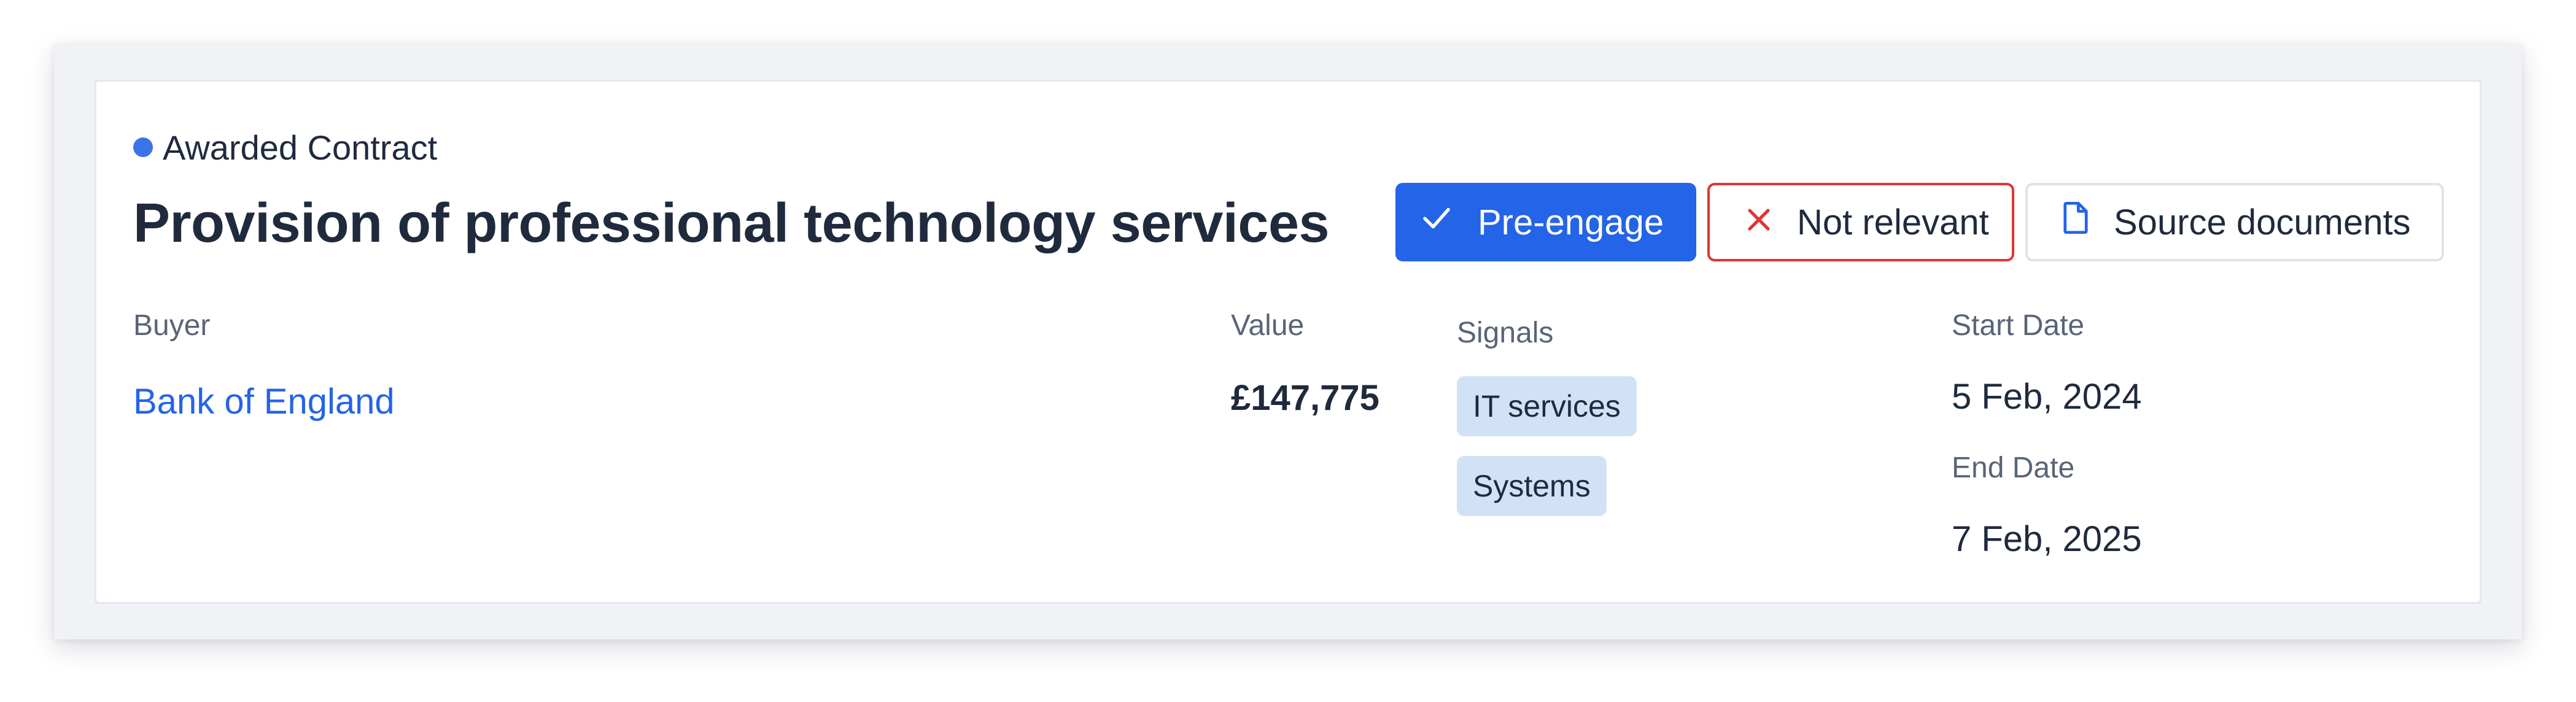  What do you see at coordinates (2013, 468) in the screenshot?
I see `end-date-label: End Date` at bounding box center [2013, 468].